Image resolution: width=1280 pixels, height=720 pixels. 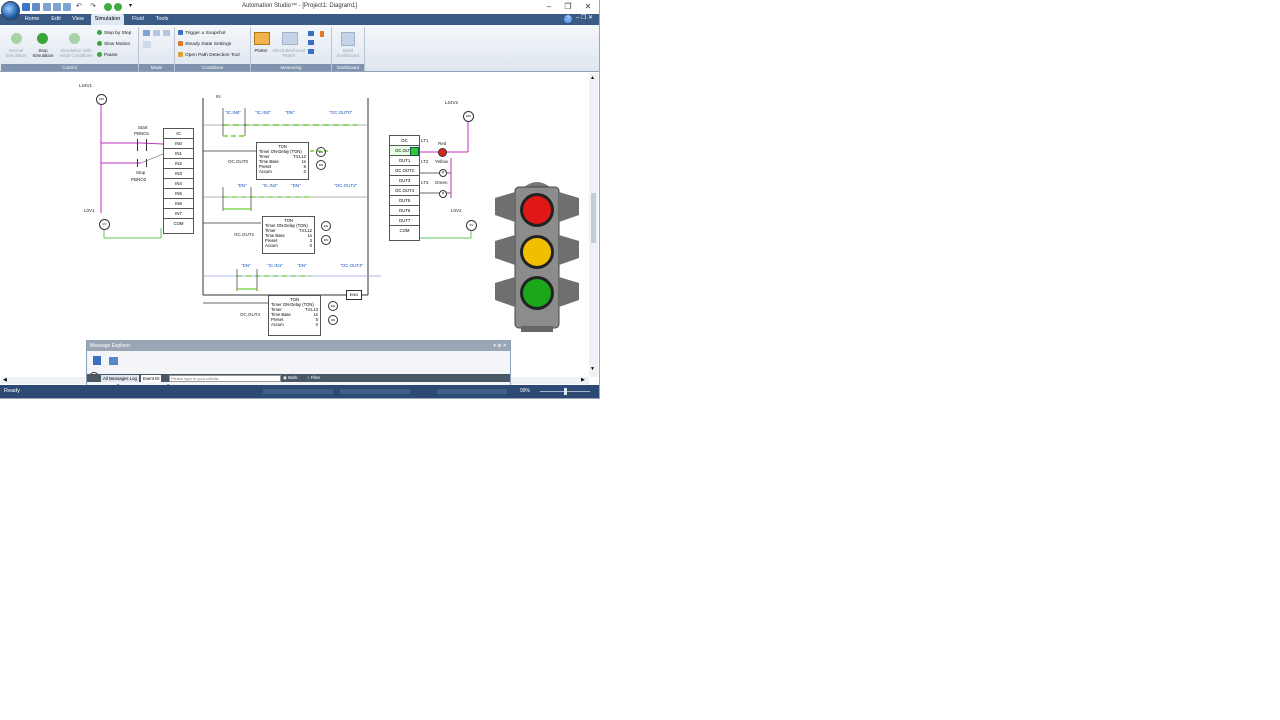 What do you see at coordinates (288, 245) in the screenshot?
I see `ton-2-accum-row: Accum 0` at bounding box center [288, 245].